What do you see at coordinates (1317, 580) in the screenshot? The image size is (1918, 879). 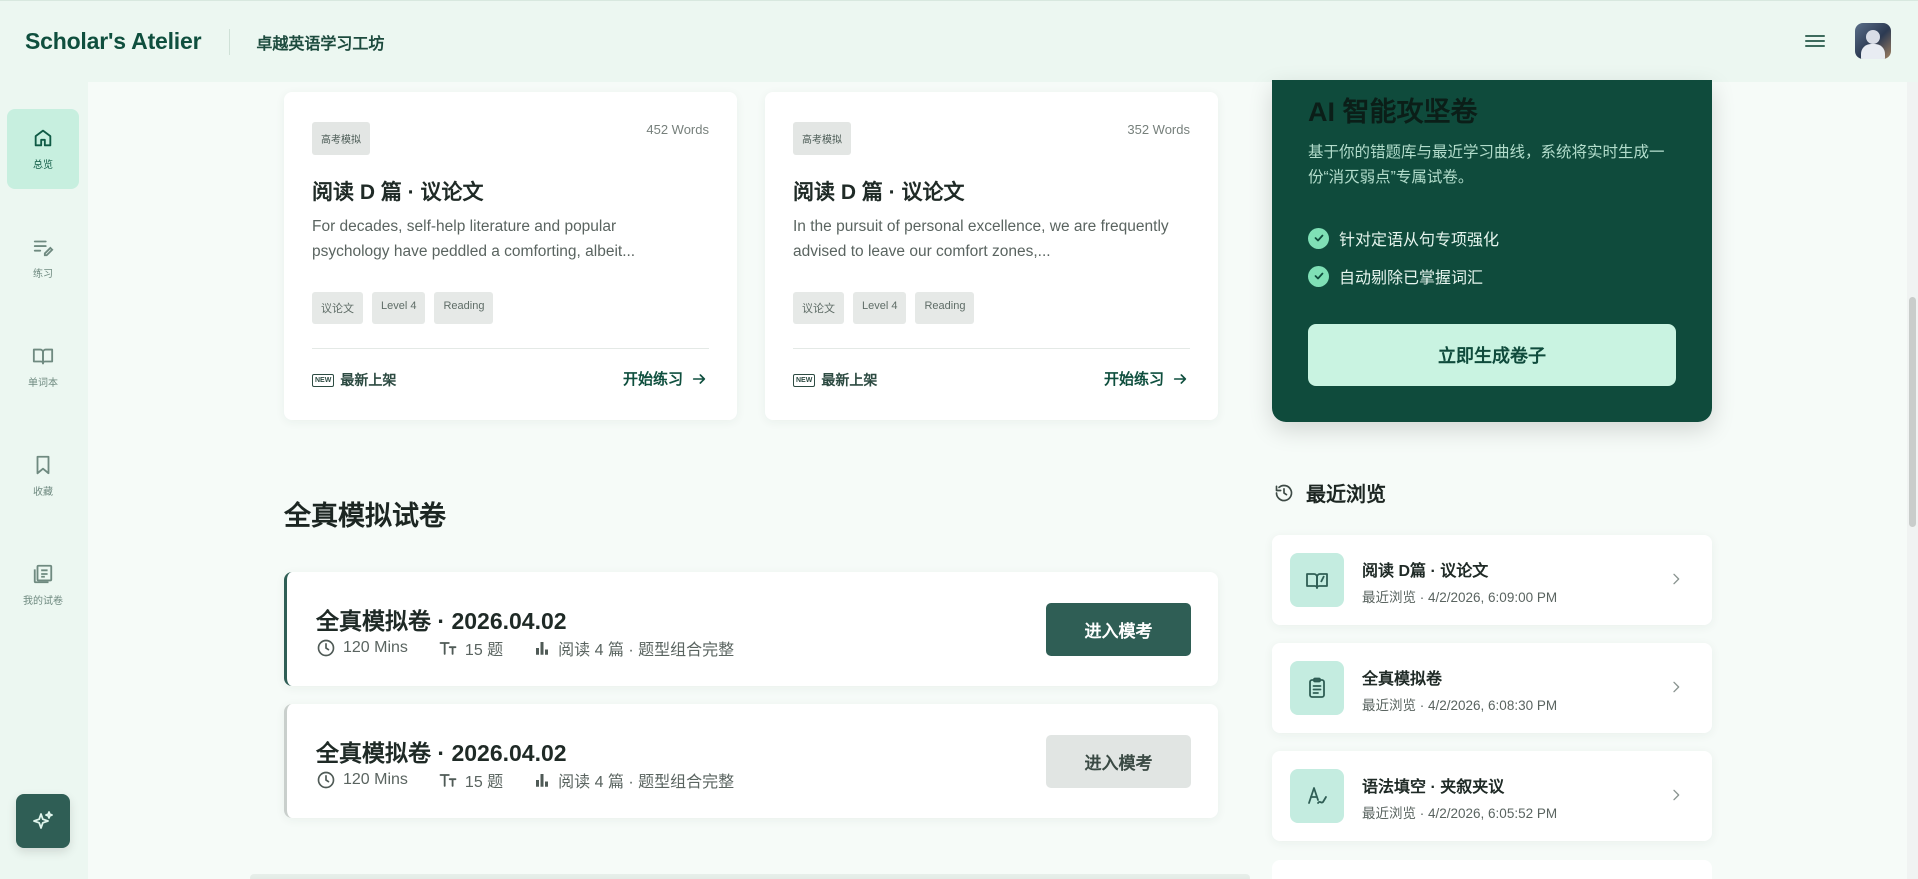 I see `book-reading-icon` at bounding box center [1317, 580].